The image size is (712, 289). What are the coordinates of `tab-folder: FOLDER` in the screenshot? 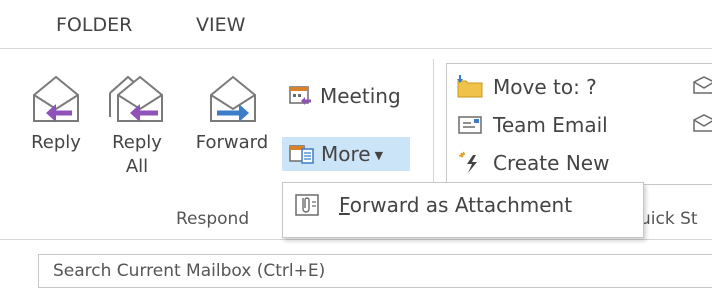 It's located at (94, 25).